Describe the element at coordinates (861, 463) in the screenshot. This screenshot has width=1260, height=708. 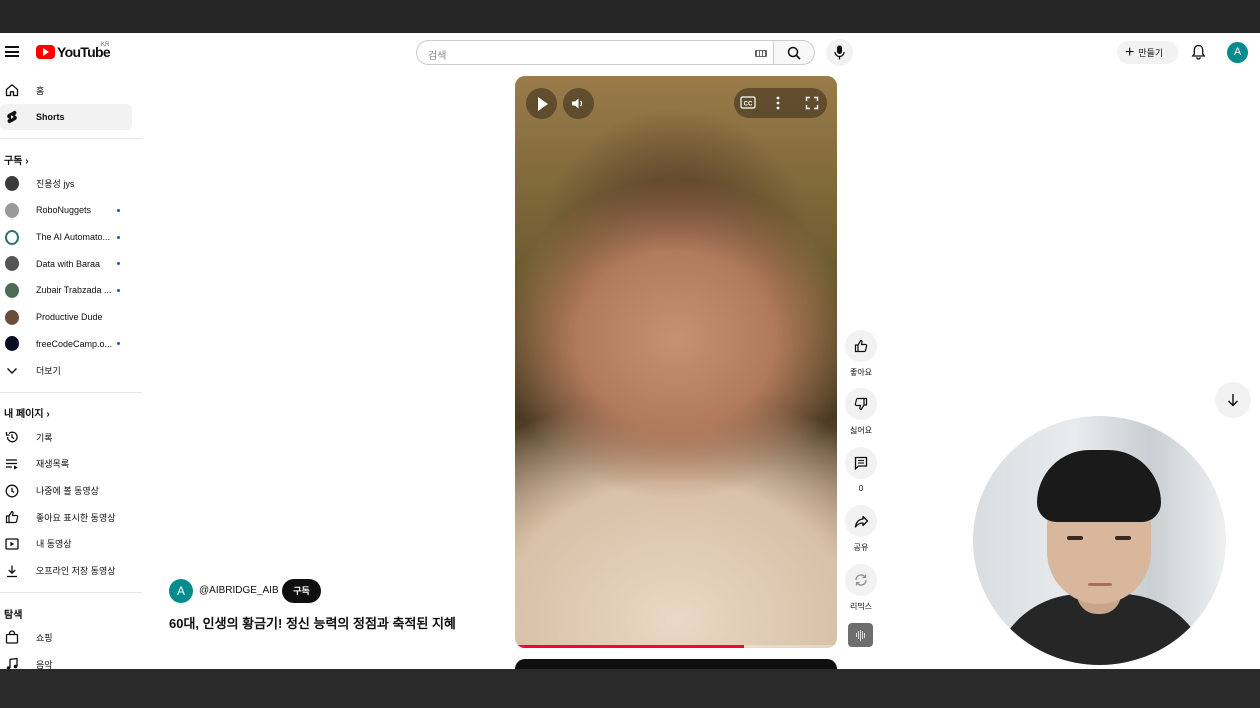
I see `comment-icon` at that location.